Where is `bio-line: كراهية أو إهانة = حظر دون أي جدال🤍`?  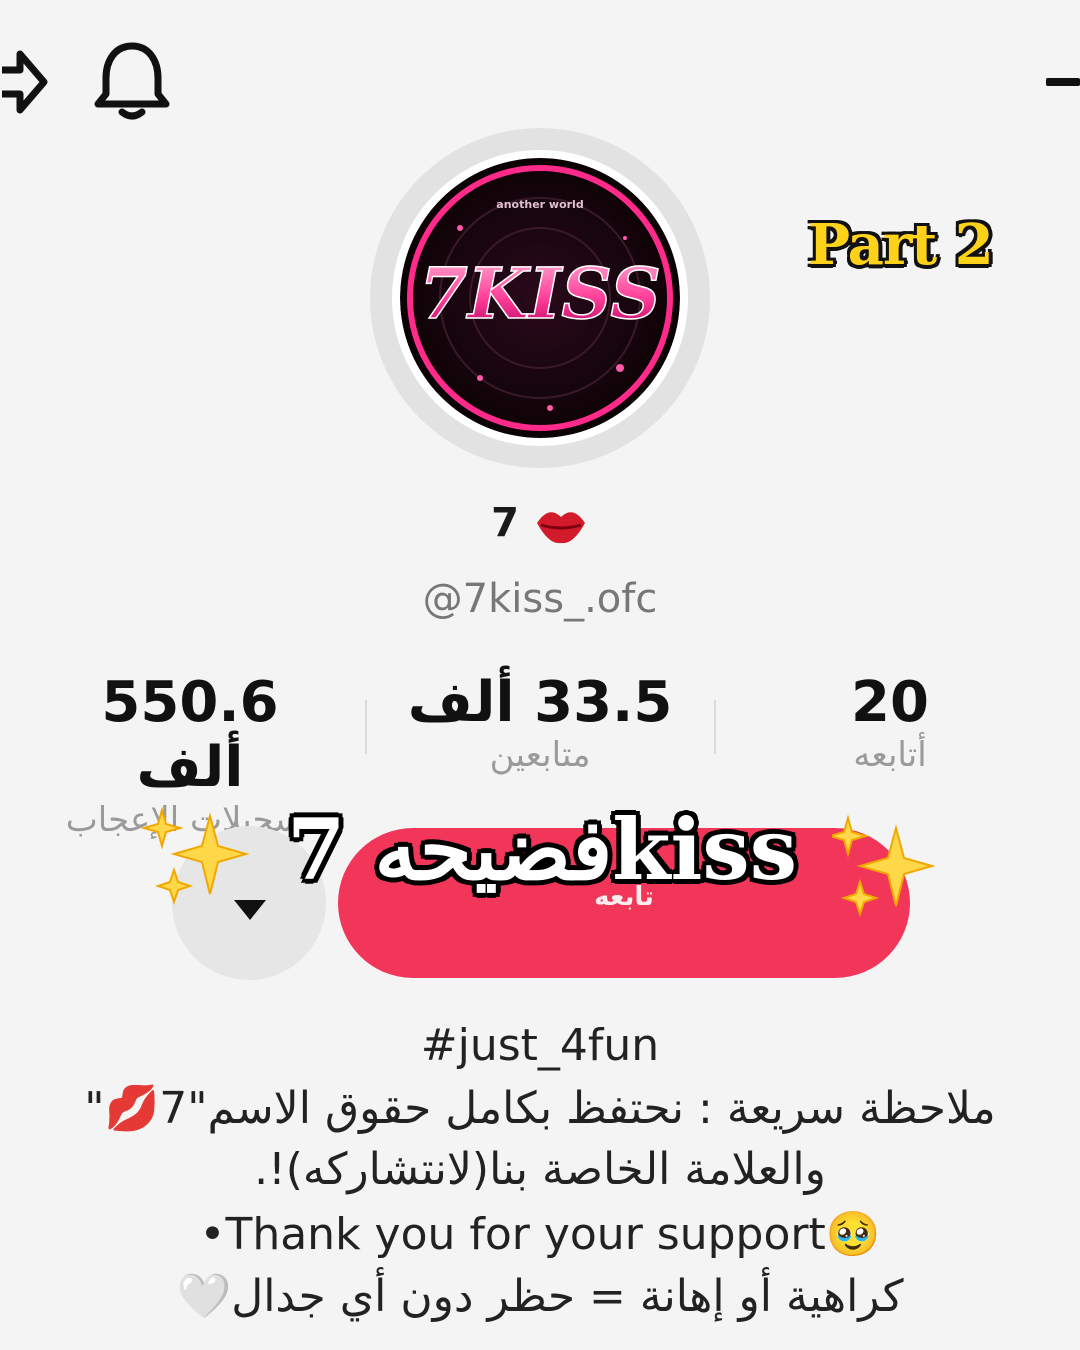
bio-line: كراهية أو إهانة = حظر دون أي جدال🤍 is located at coordinates (540, 1296).